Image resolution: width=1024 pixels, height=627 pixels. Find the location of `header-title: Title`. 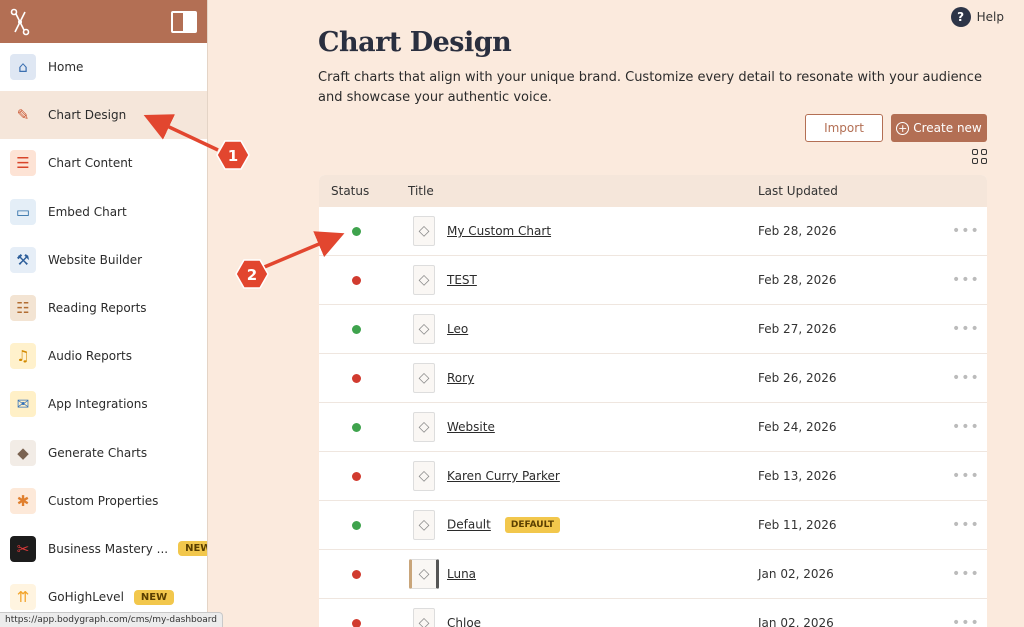

header-title: Title is located at coordinates (421, 191).